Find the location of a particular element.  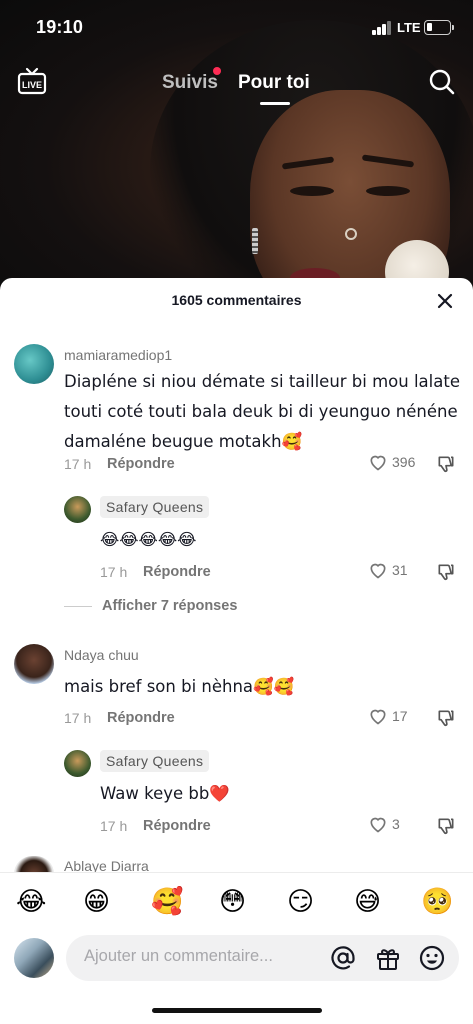

divider-line is located at coordinates (78, 606).